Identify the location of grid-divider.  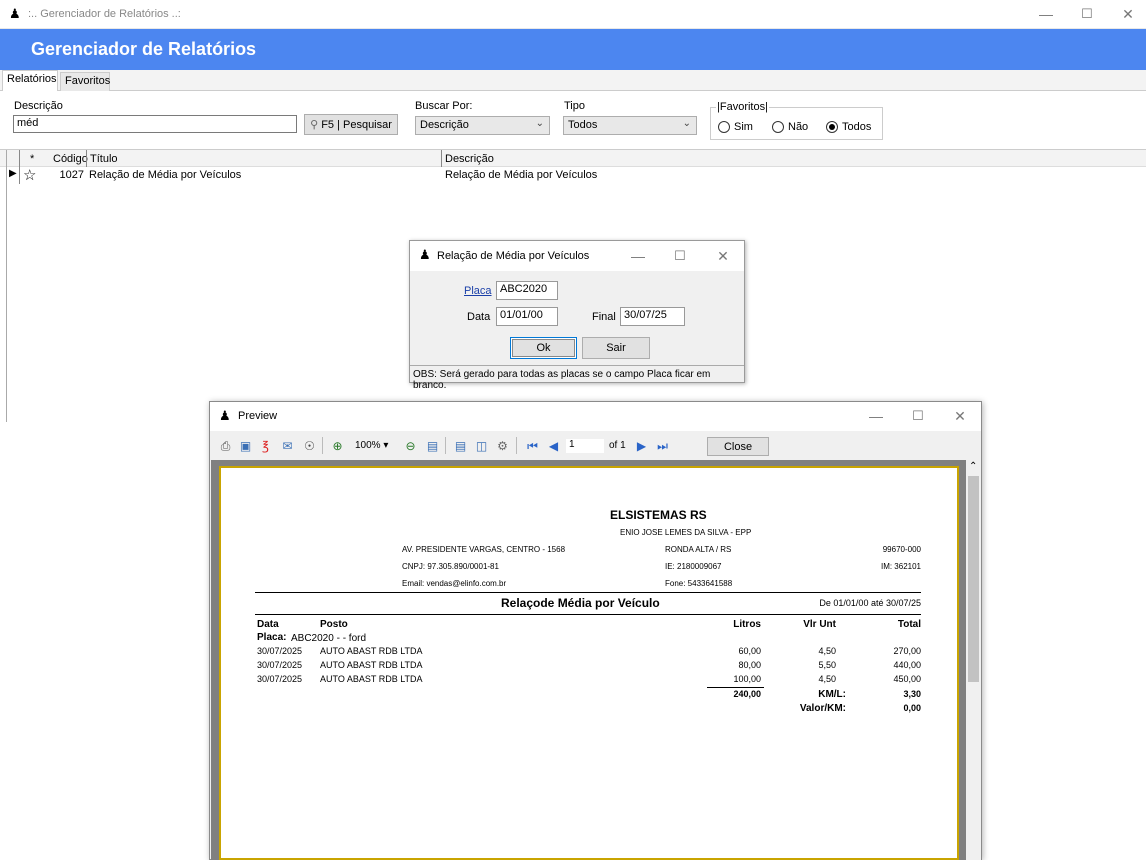
(86, 158).